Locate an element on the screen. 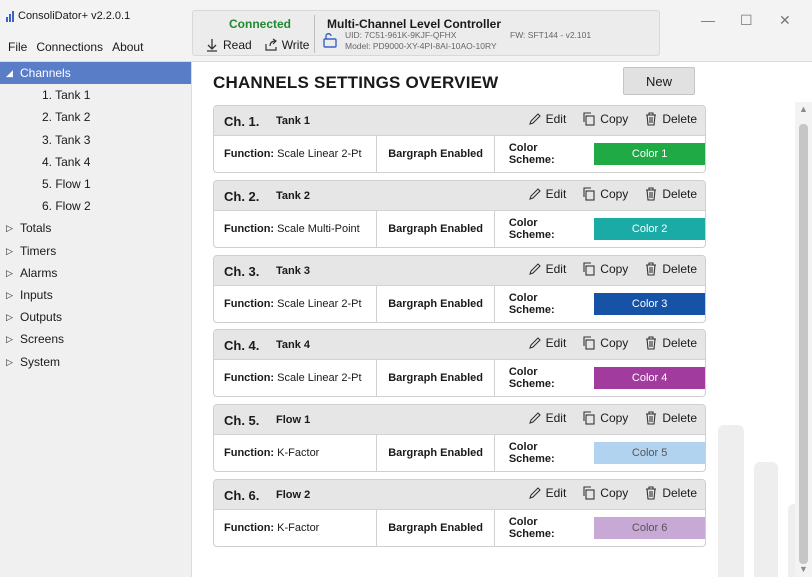 Image resolution: width=812 pixels, height=577 pixels. tree-item-label: Totals is located at coordinates (36, 228).